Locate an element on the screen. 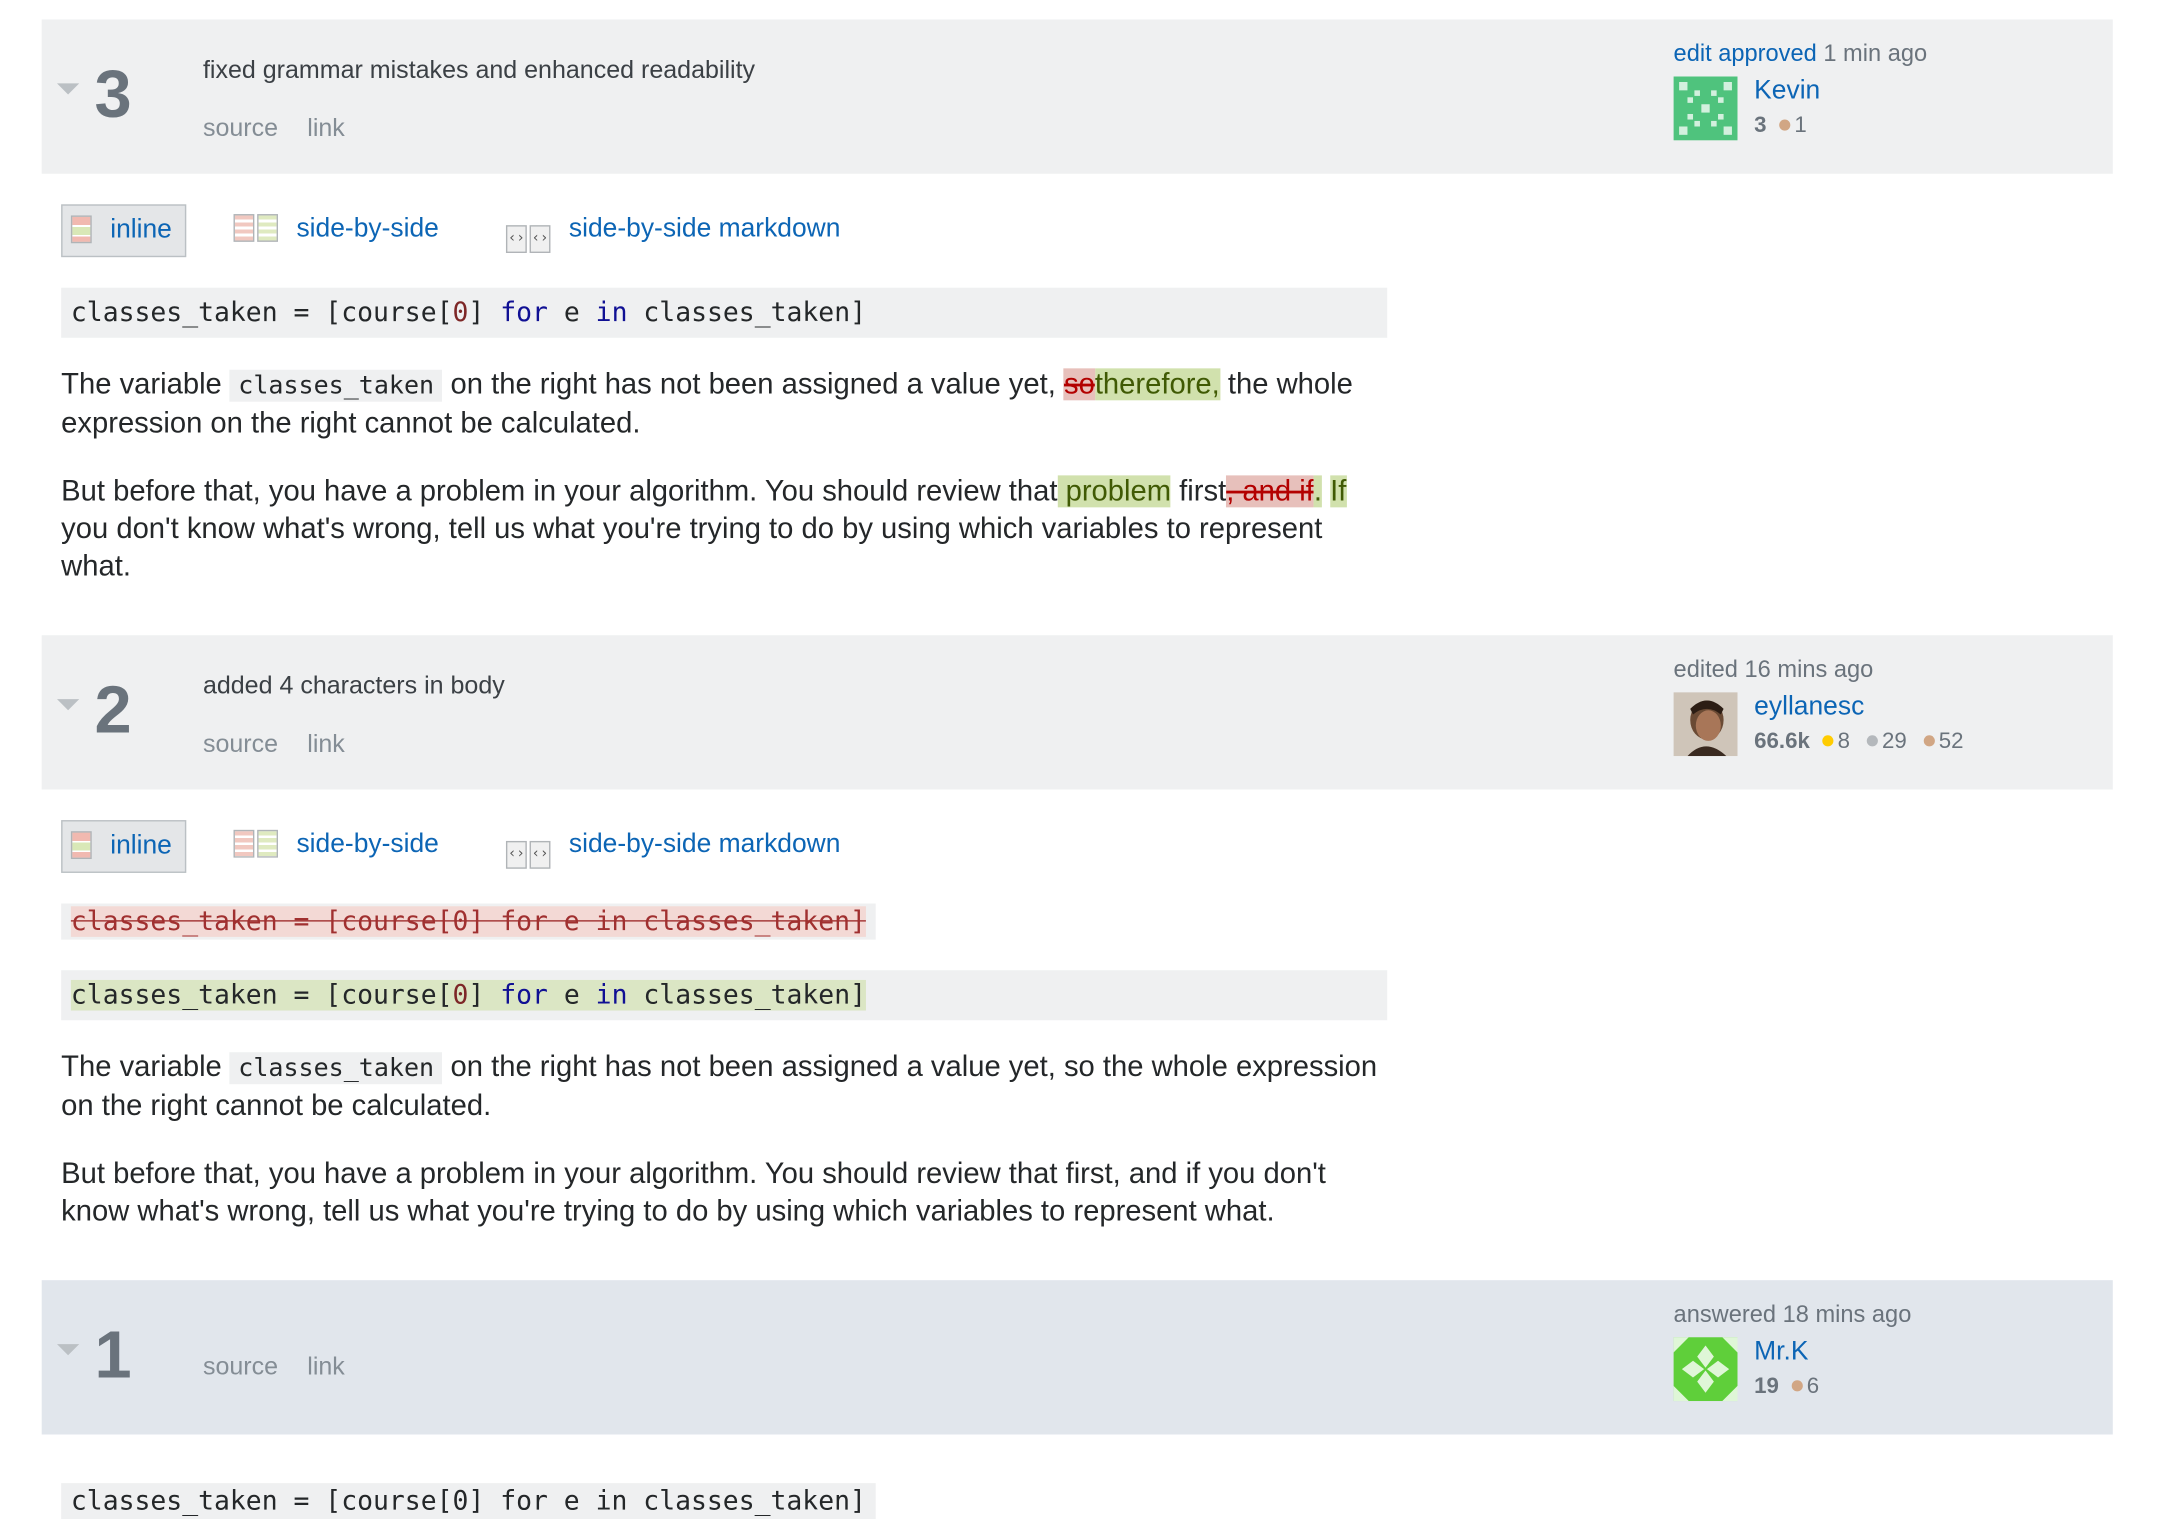  revision-user-card: edited 16 mins ago eyllanesc 66.6k 8 29 52 is located at coordinates (1818, 706).